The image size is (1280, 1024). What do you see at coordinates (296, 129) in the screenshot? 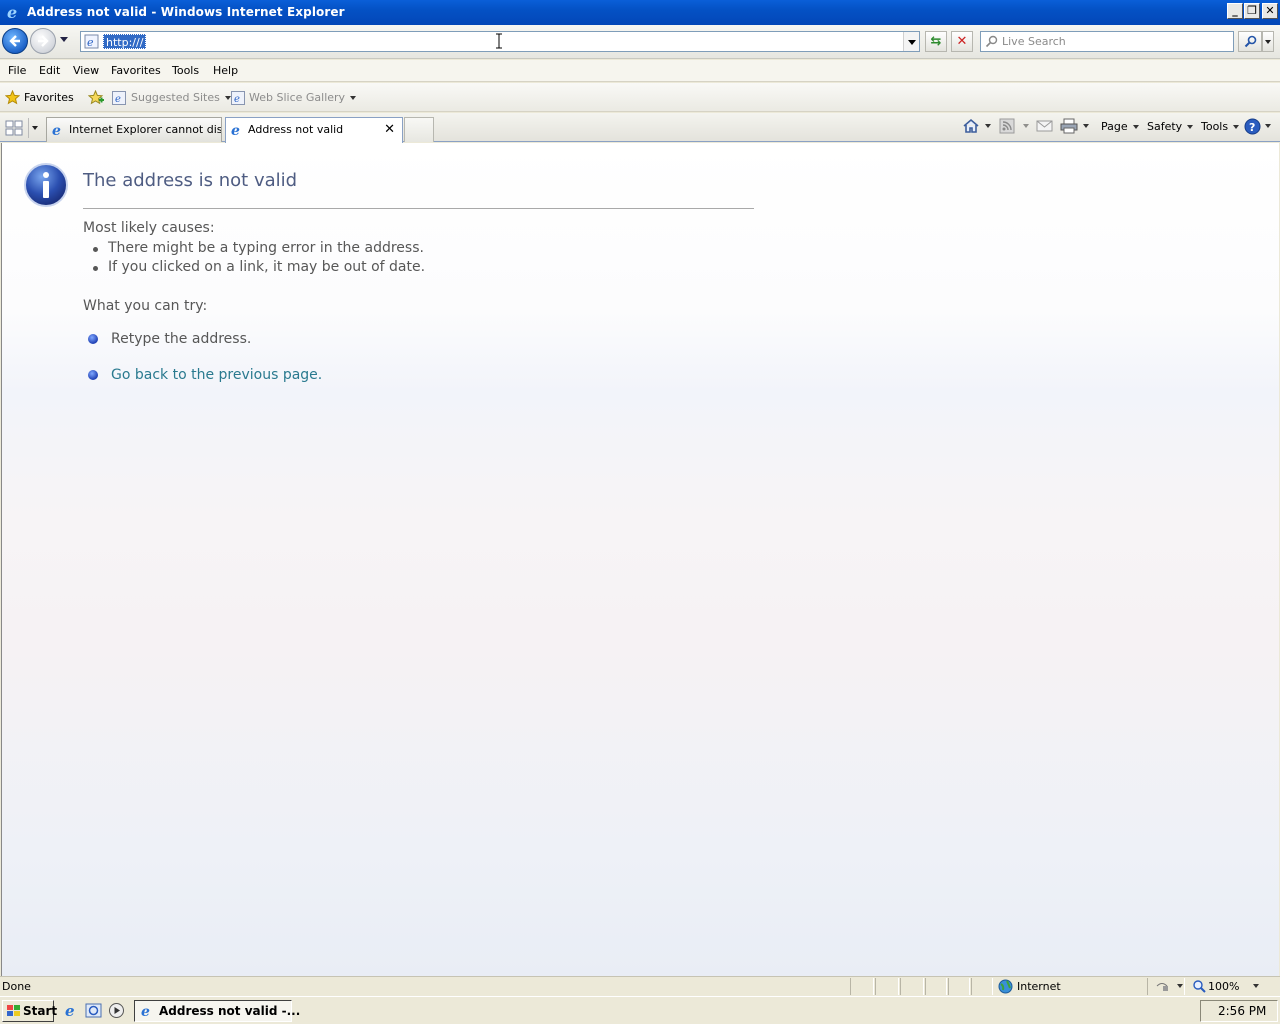
I see `tab-label: Address not valid` at bounding box center [296, 129].